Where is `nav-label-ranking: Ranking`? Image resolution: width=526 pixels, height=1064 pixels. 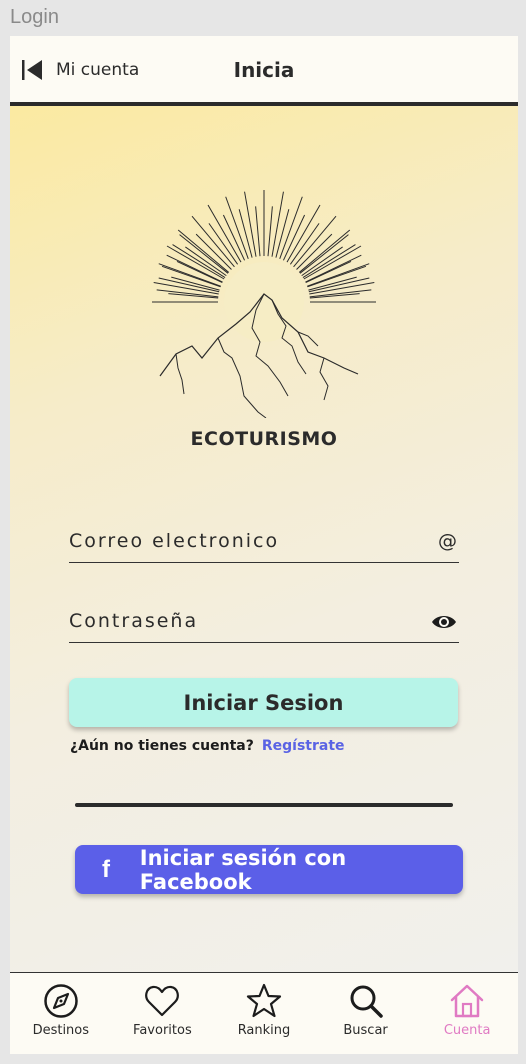 nav-label-ranking: Ranking is located at coordinates (264, 1030).